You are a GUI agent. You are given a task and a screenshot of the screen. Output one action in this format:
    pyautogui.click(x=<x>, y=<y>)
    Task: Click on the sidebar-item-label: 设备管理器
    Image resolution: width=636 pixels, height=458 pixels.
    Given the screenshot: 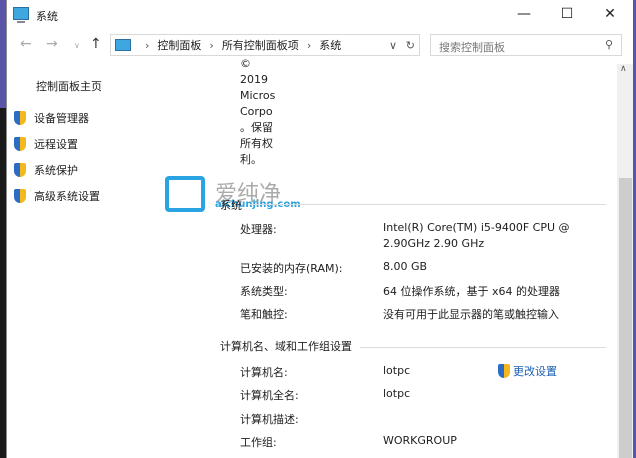 What is the action you would take?
    pyautogui.click(x=61, y=118)
    